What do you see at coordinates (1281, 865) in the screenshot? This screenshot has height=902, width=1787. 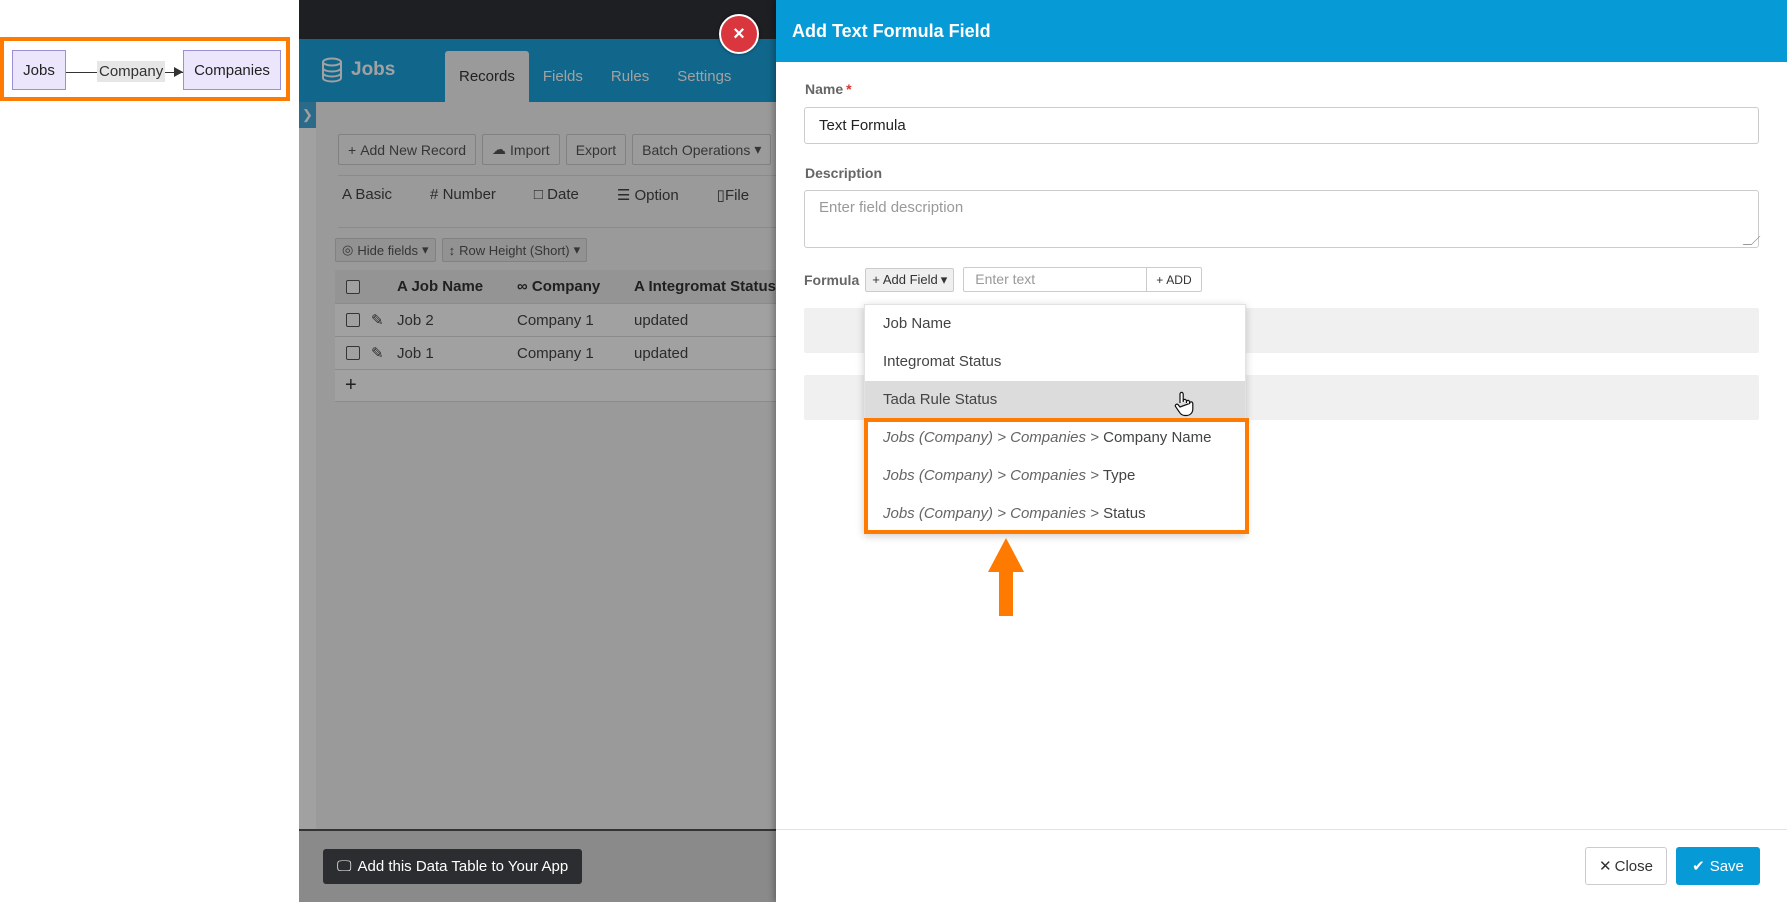 I see `panel-footer: ✕ Close ✔ Save` at bounding box center [1281, 865].